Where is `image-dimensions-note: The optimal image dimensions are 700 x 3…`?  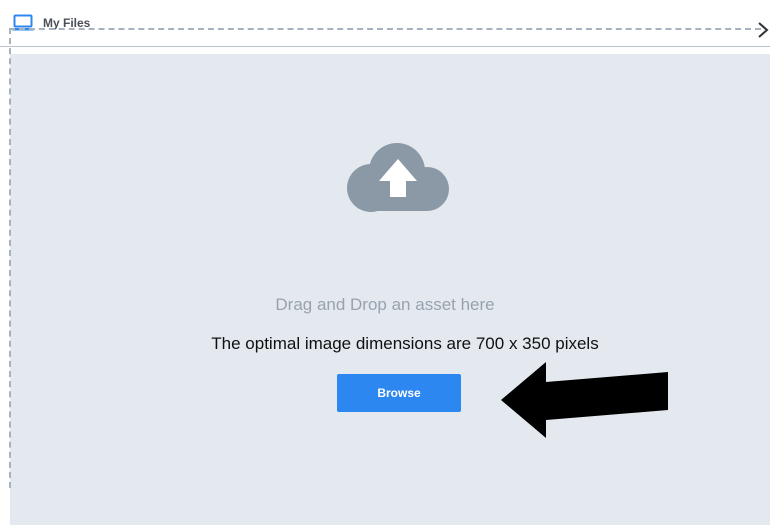
image-dimensions-note: The optimal image dimensions are 700 x 3… is located at coordinates (405, 343).